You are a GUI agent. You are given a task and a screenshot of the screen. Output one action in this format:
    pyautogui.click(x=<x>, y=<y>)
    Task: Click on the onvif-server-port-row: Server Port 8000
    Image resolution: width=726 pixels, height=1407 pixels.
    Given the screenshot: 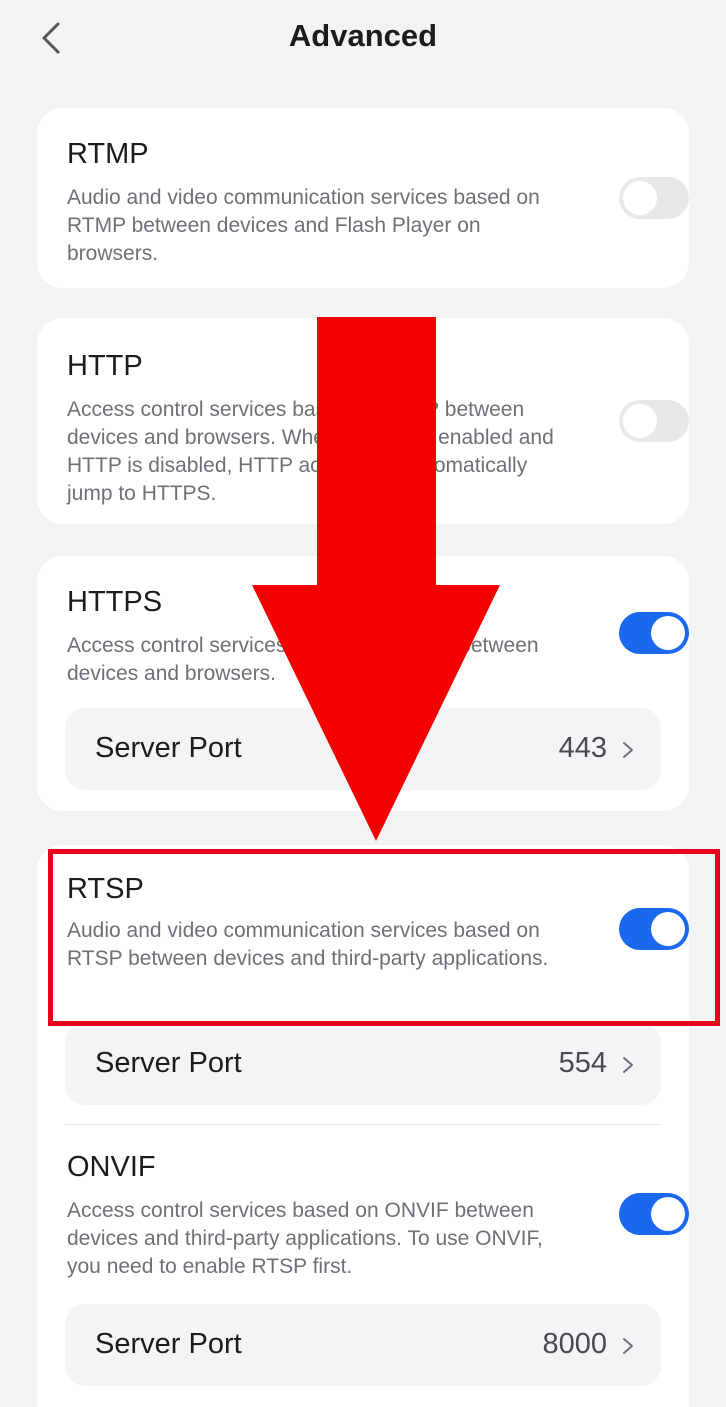 What is the action you would take?
    pyautogui.click(x=363, y=1345)
    